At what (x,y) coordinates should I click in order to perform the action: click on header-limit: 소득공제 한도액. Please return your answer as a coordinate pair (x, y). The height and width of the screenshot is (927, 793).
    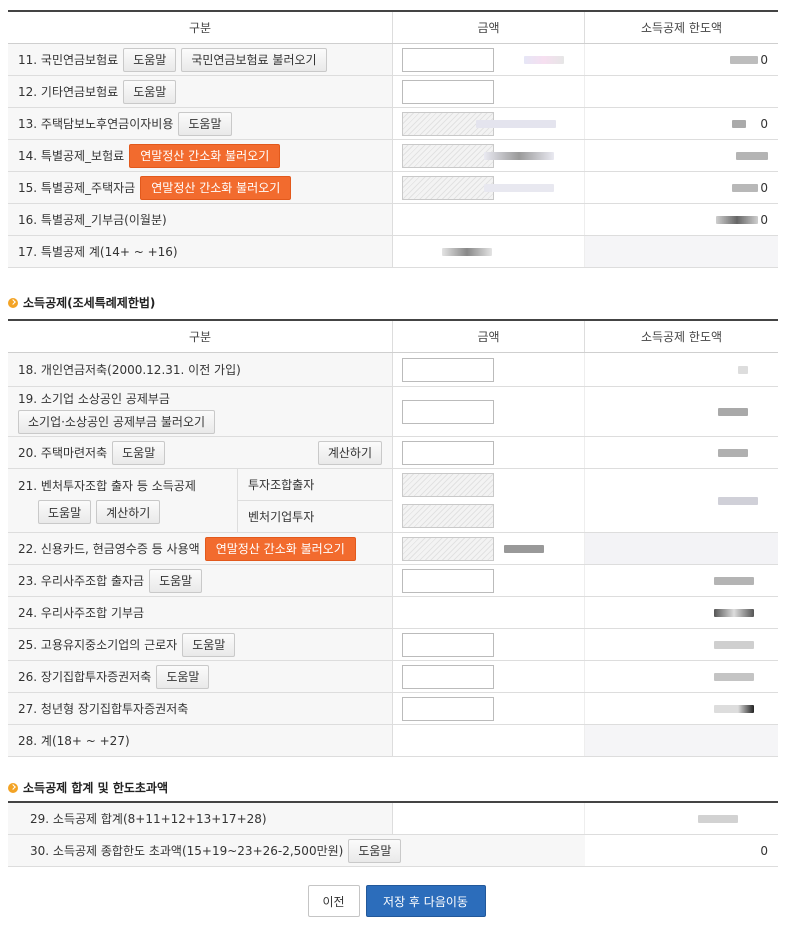
    Looking at the image, I should click on (681, 337).